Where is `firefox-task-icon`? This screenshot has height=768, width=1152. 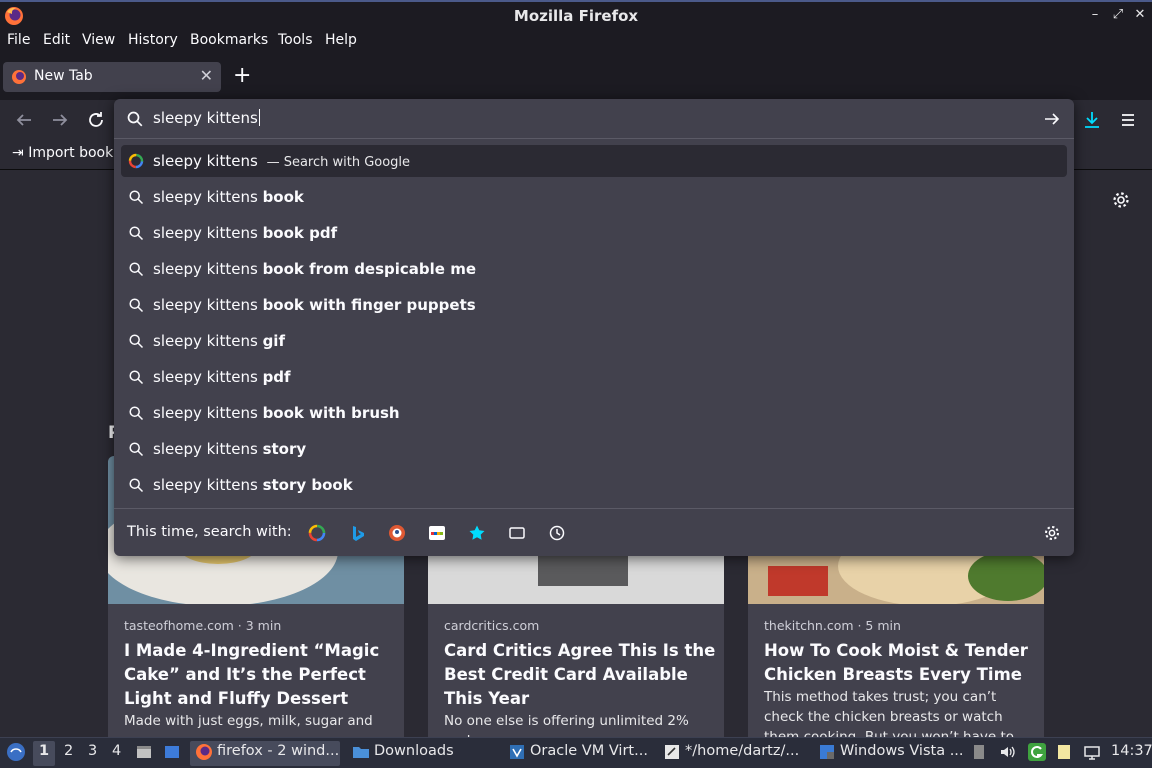 firefox-task-icon is located at coordinates (204, 752).